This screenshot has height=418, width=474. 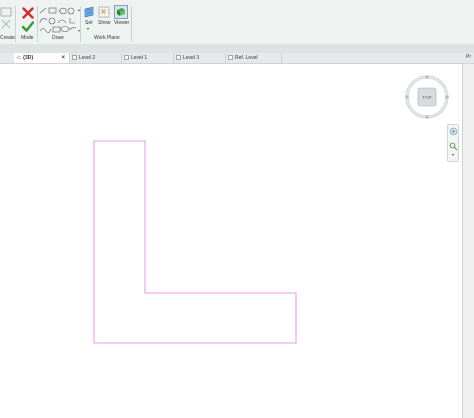 What do you see at coordinates (407, 97) in the screenshot?
I see `compass-marker-west` at bounding box center [407, 97].